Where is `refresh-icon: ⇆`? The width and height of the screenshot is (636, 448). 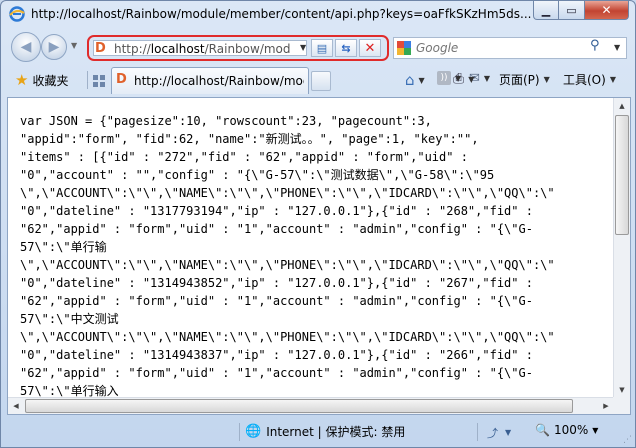 refresh-icon: ⇆ is located at coordinates (346, 48).